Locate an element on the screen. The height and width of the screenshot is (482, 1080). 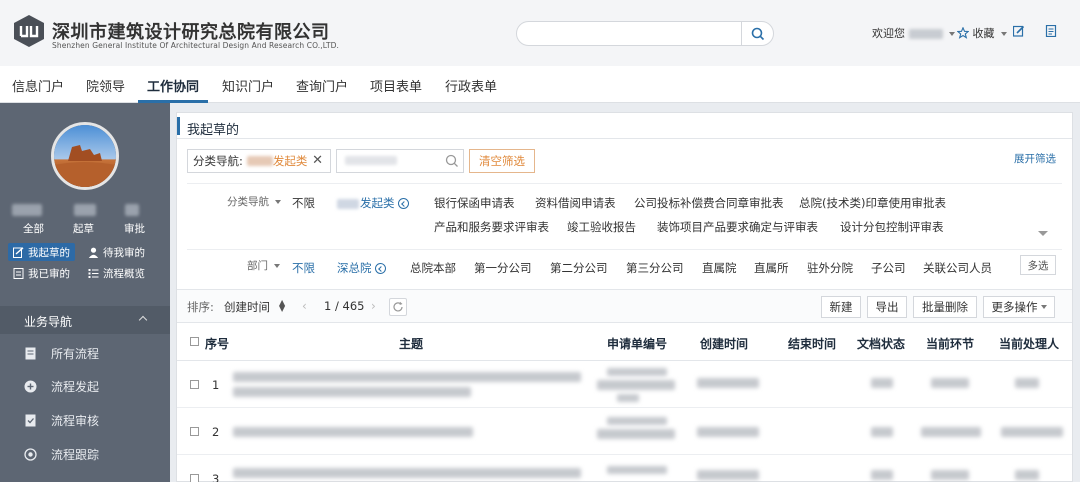
stat-label-draft: 起草 is located at coordinates (83, 228).